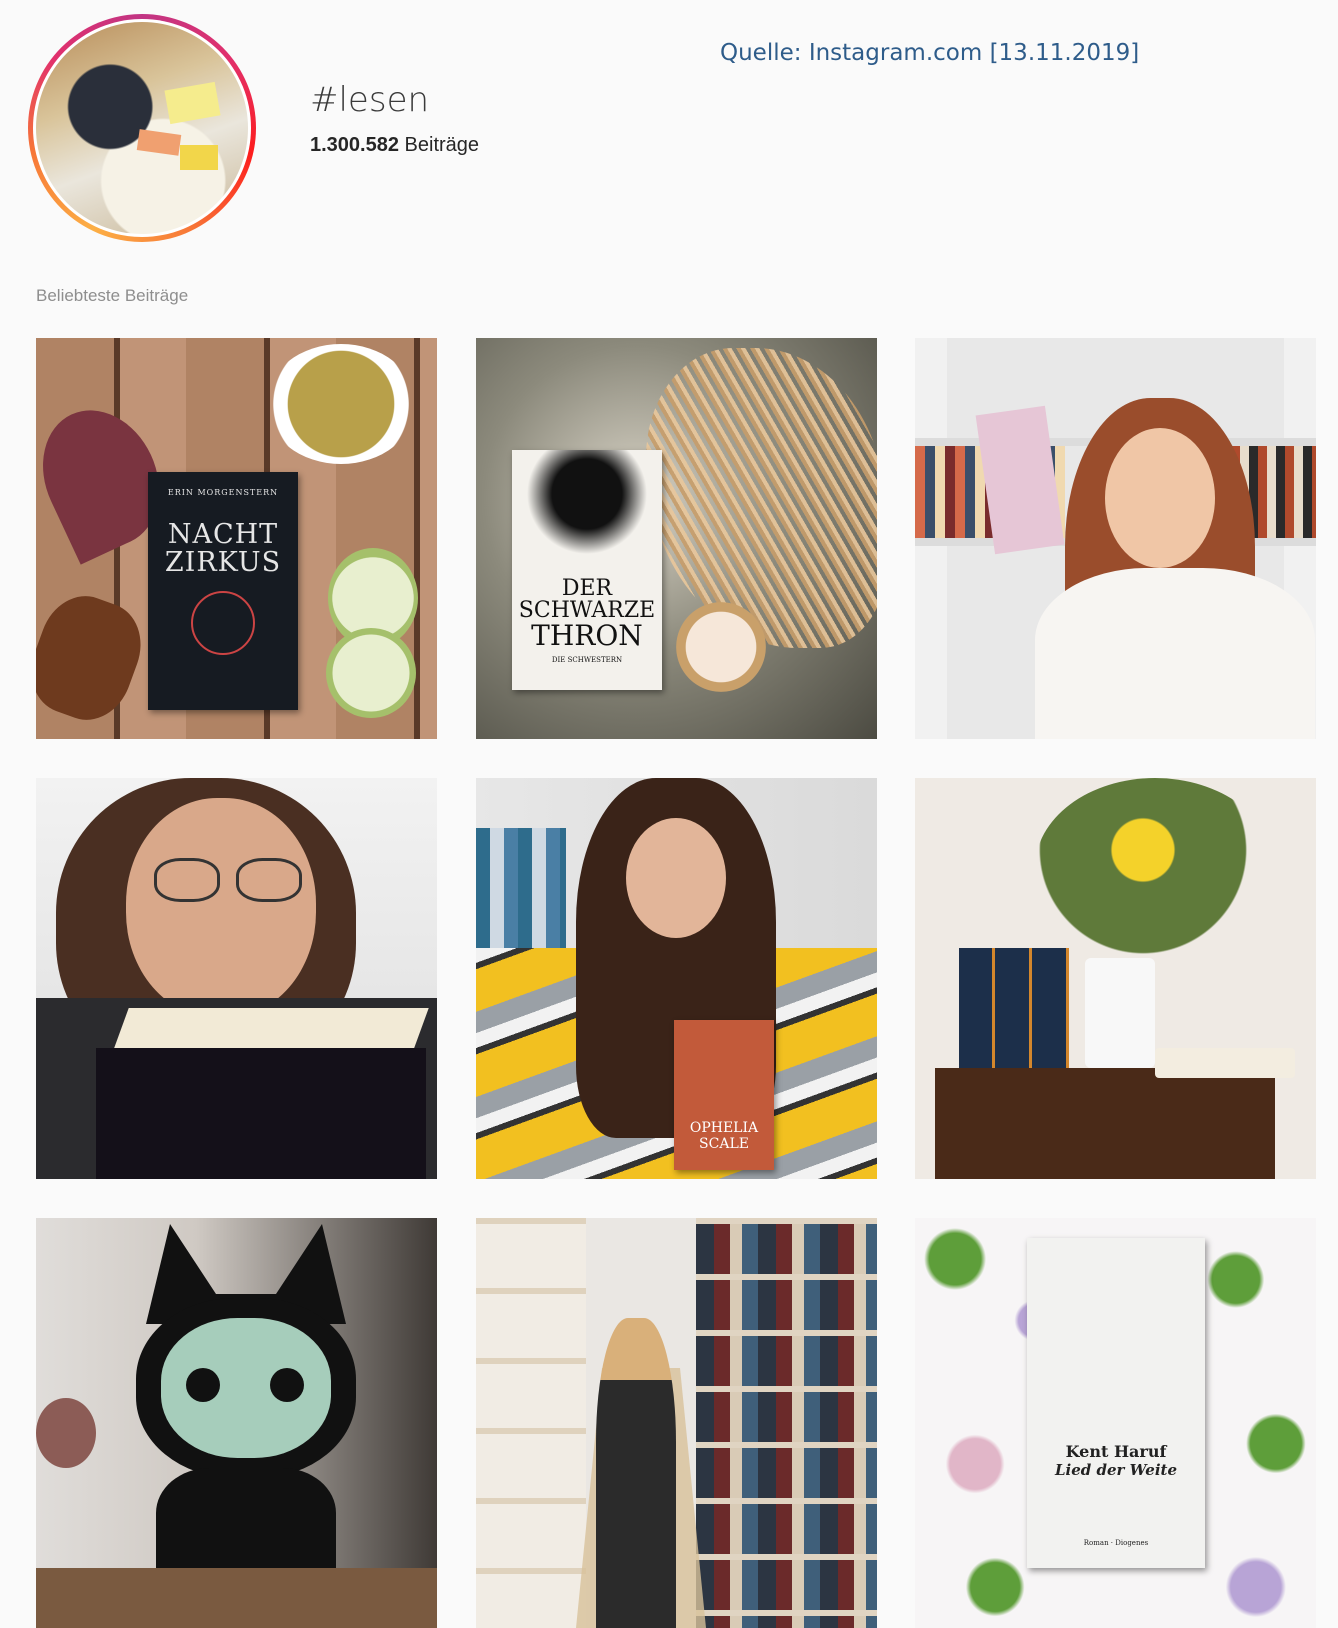 This screenshot has width=1338, height=1628. I want to click on post-count-label: Beiträge, so click(439, 145).